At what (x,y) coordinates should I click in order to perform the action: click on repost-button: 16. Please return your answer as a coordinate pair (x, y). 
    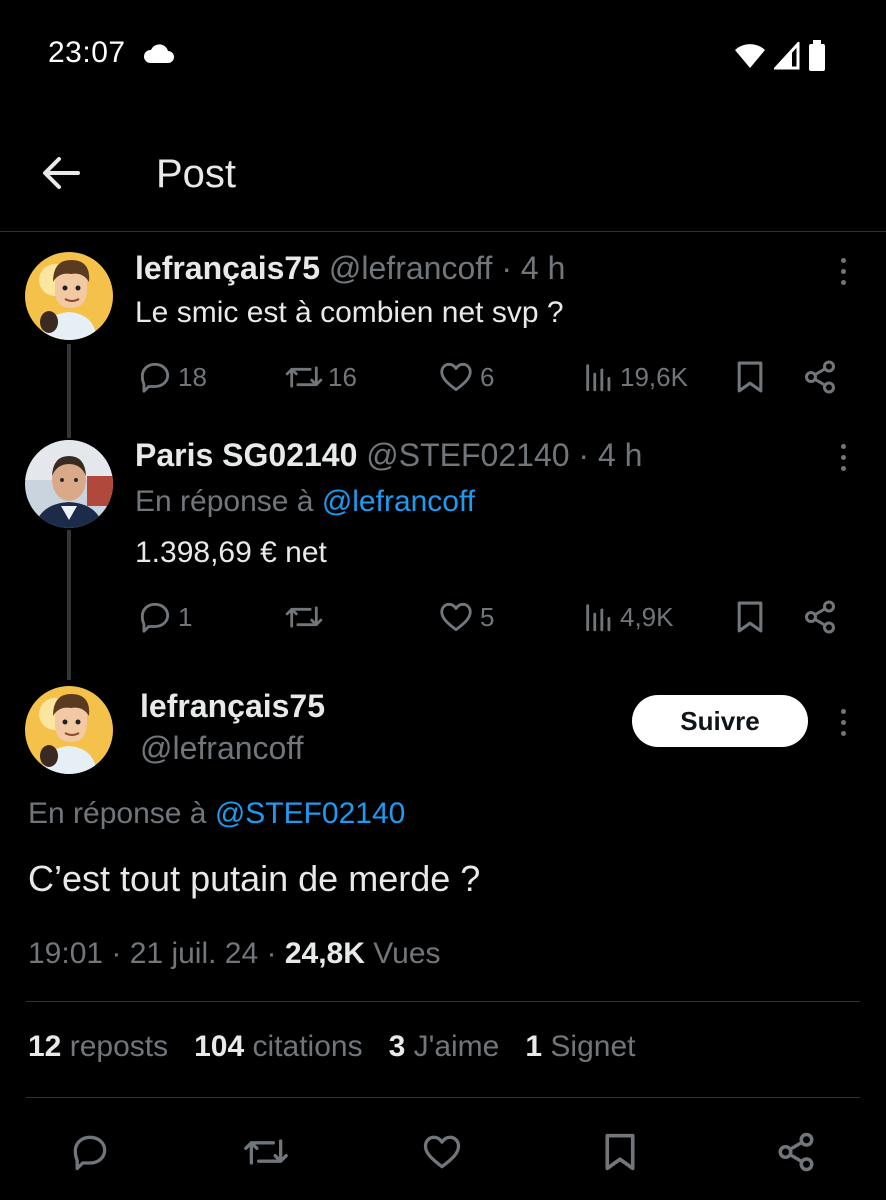
    Looking at the image, I should click on (320, 377).